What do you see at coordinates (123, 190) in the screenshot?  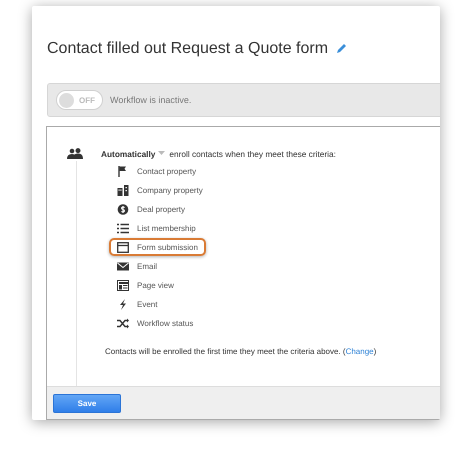 I see `building-icon` at bounding box center [123, 190].